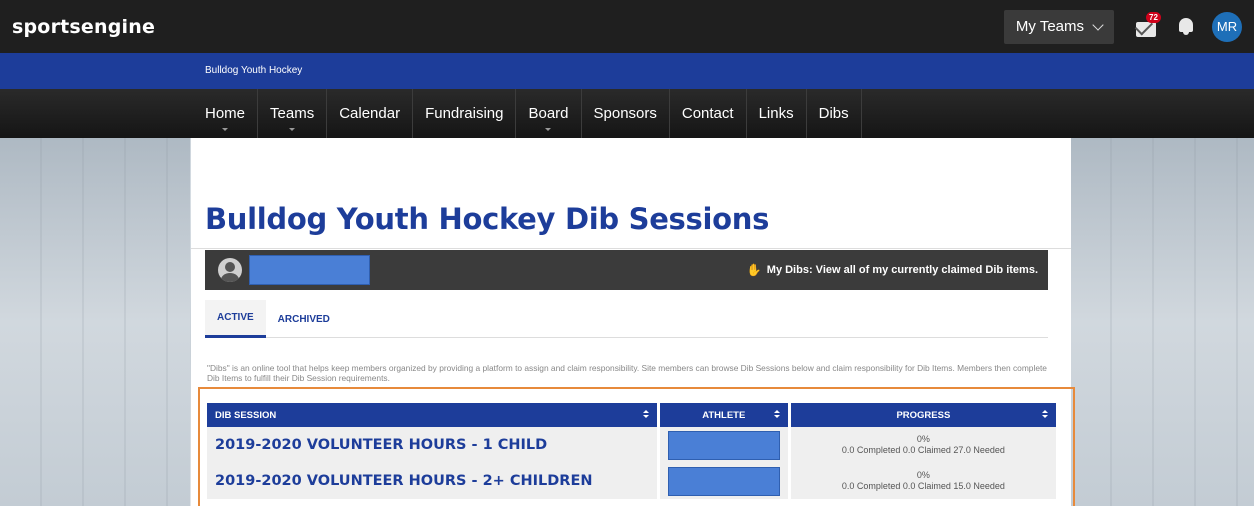 This screenshot has height=506, width=1254. What do you see at coordinates (235, 319) in the screenshot?
I see `tab-active: ACTIVE` at bounding box center [235, 319].